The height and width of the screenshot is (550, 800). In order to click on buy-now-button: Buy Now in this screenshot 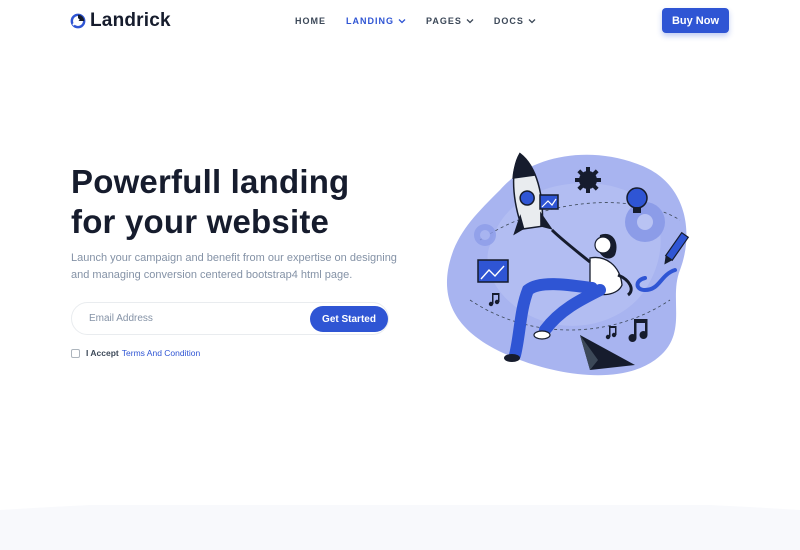, I will do `click(695, 20)`.